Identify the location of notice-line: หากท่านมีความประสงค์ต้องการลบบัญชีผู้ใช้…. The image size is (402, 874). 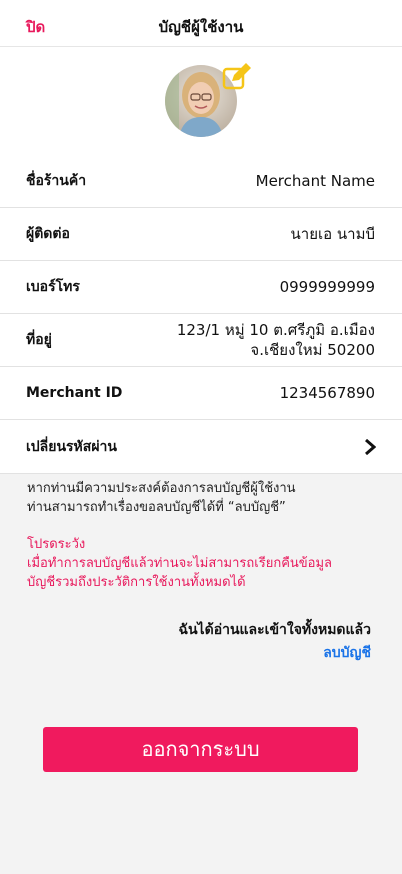
(161, 488).